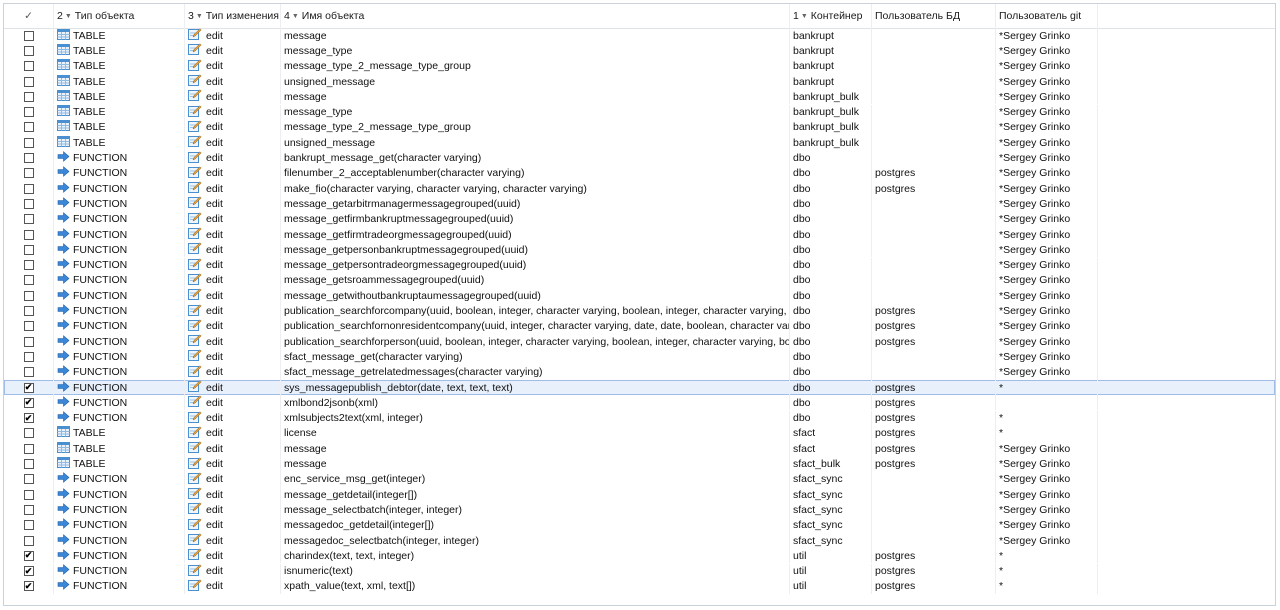 The width and height of the screenshot is (1280, 610). Describe the element at coordinates (119, 16) in the screenshot. I see `header-type: 2 ▼ Тип объекта` at that location.